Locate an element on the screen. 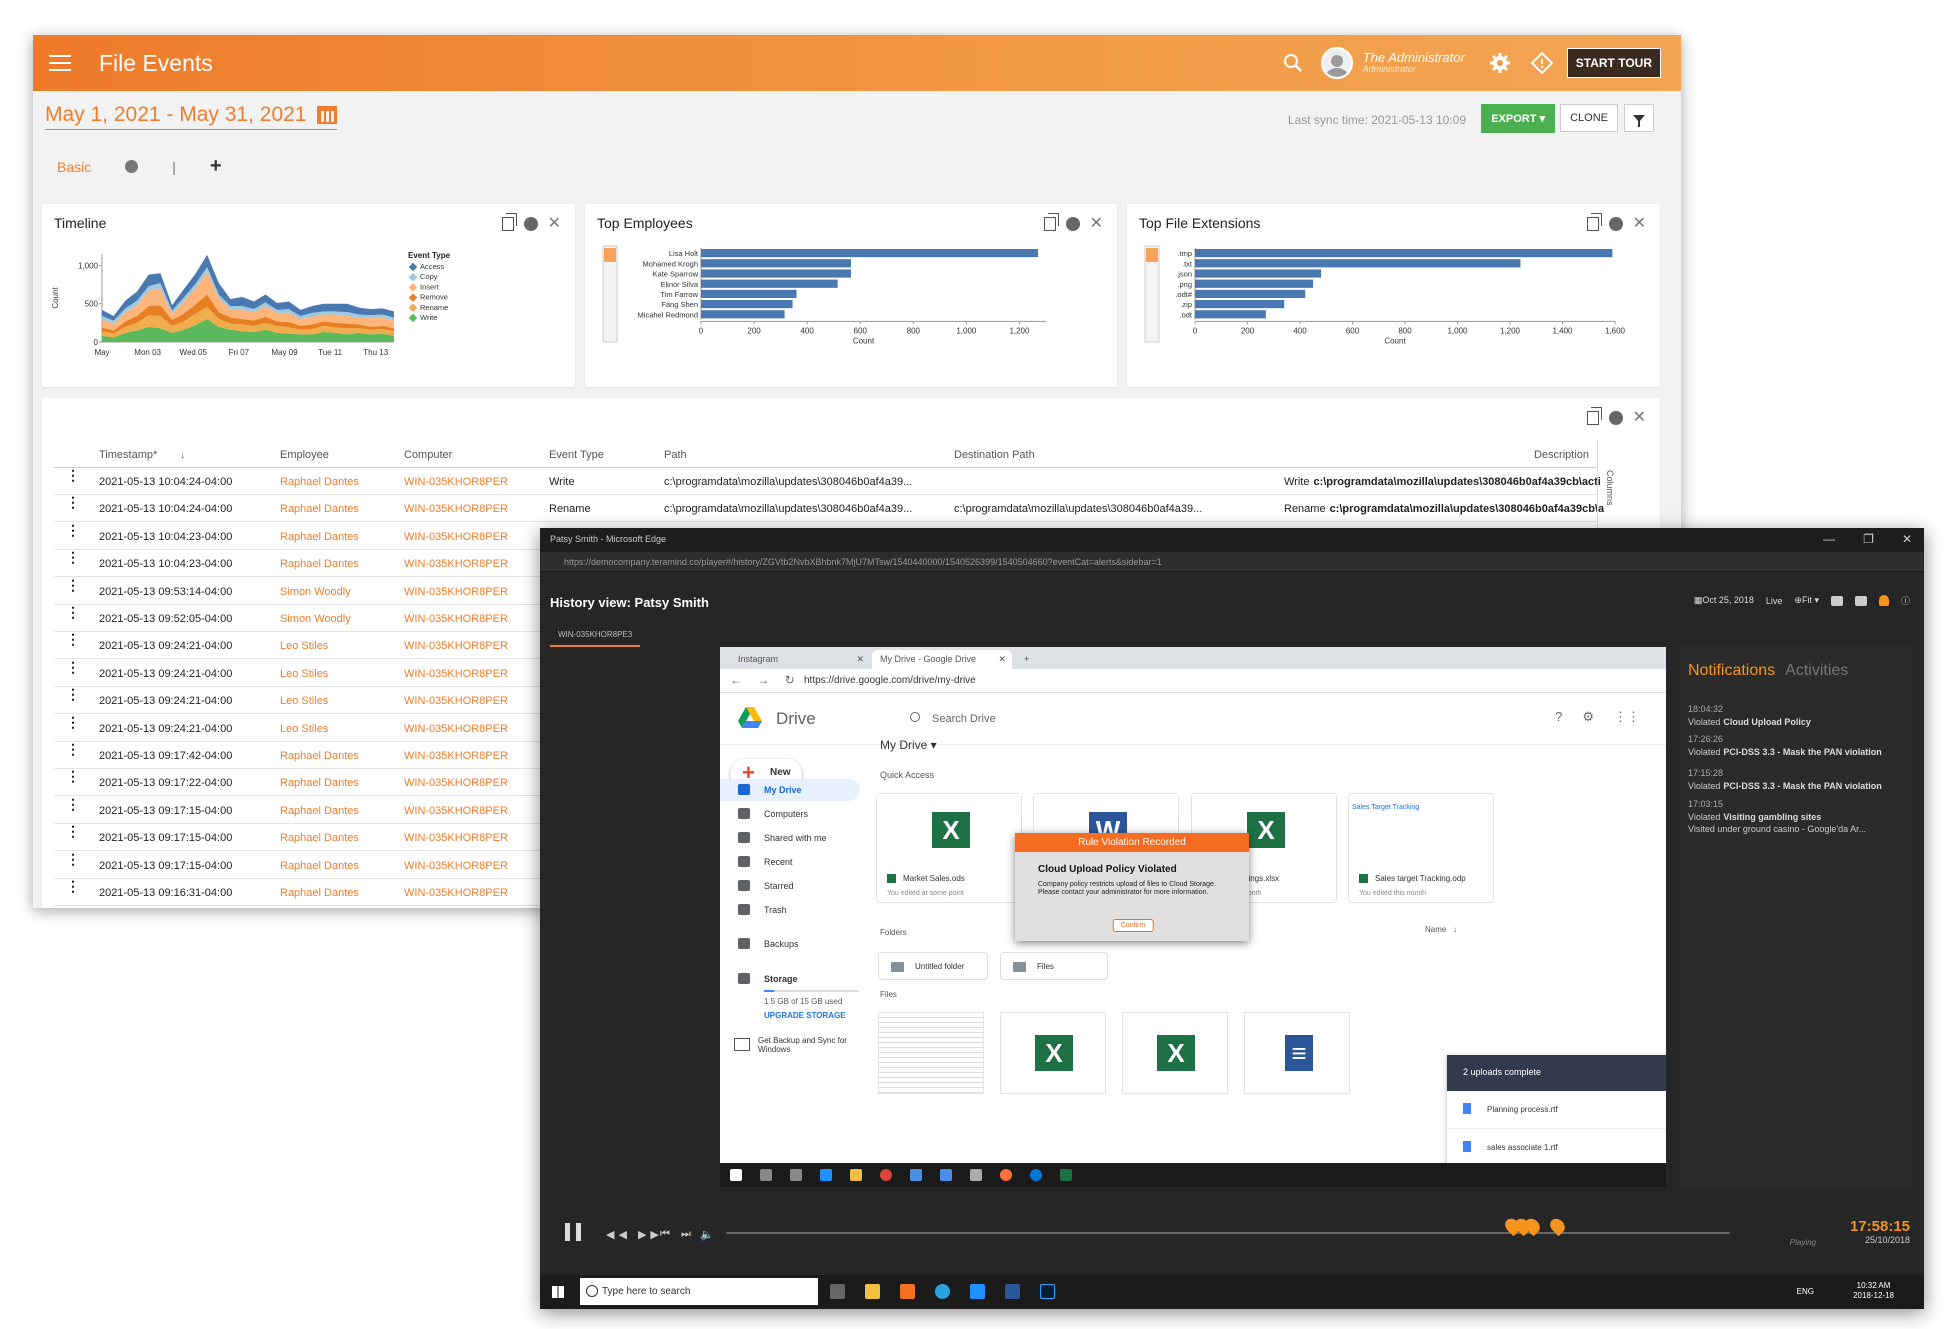  clone-button: CLONE is located at coordinates (1589, 118).